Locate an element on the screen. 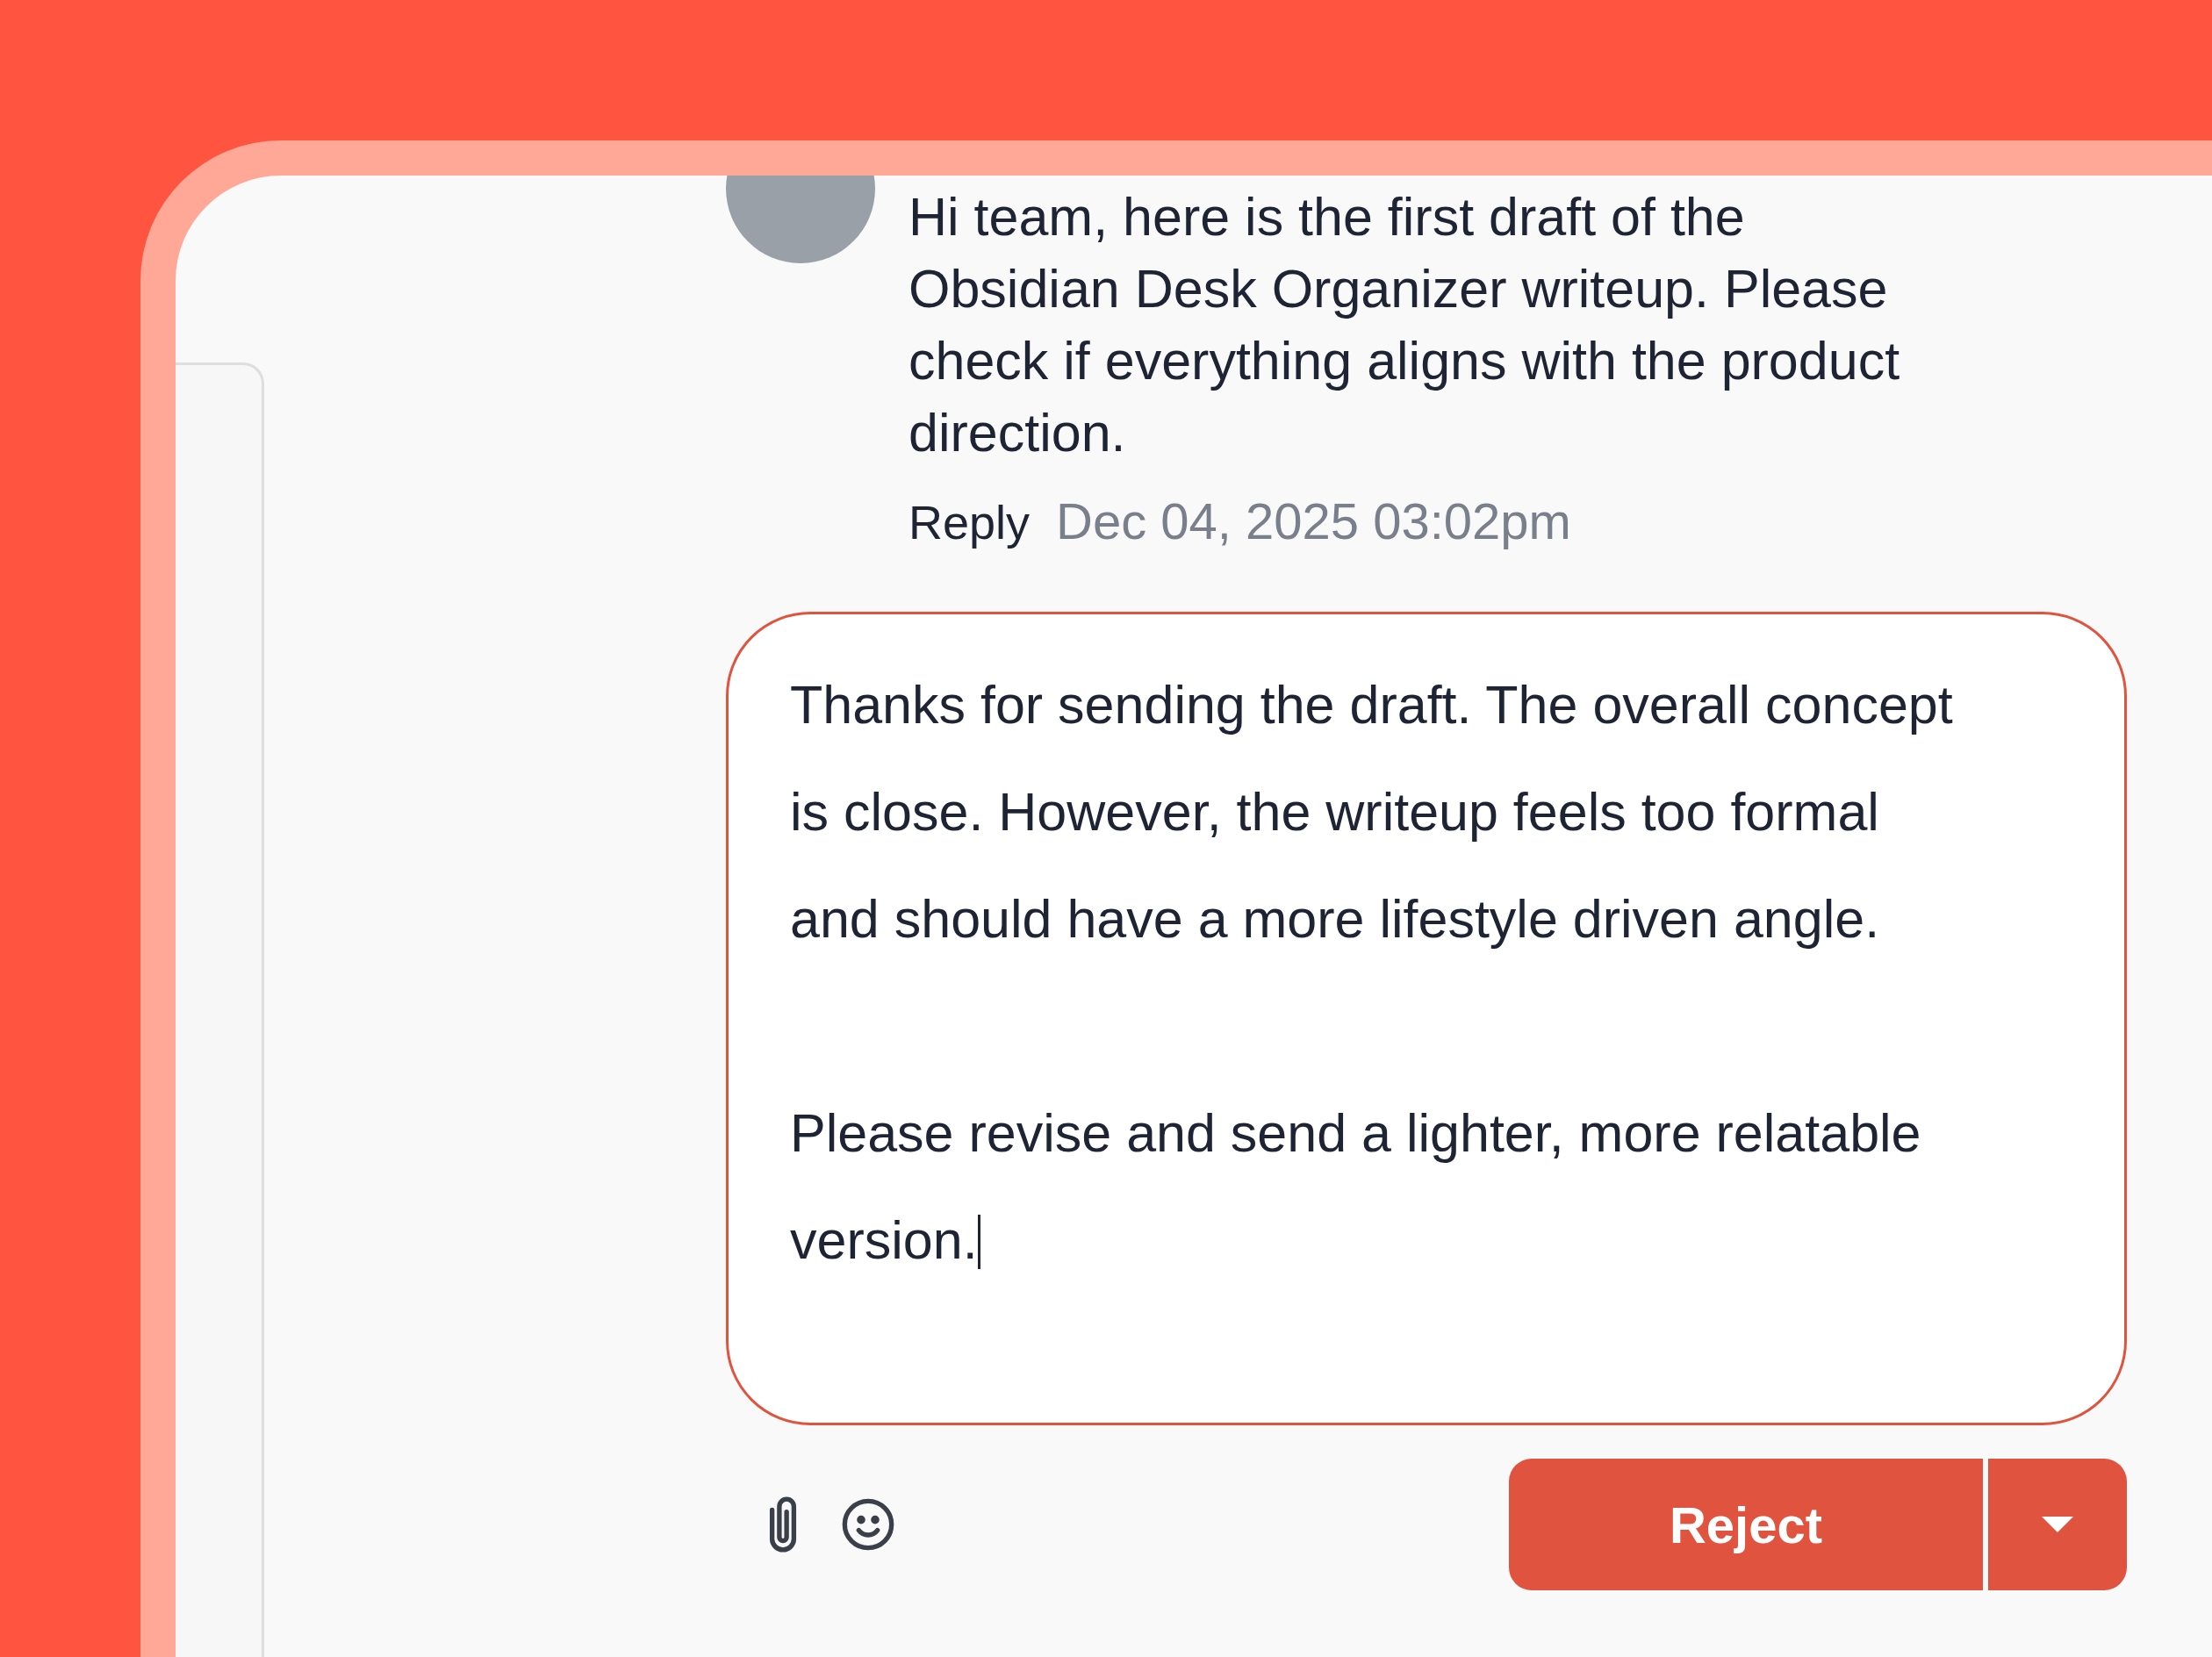  caret-icon is located at coordinates (2057, 1524).